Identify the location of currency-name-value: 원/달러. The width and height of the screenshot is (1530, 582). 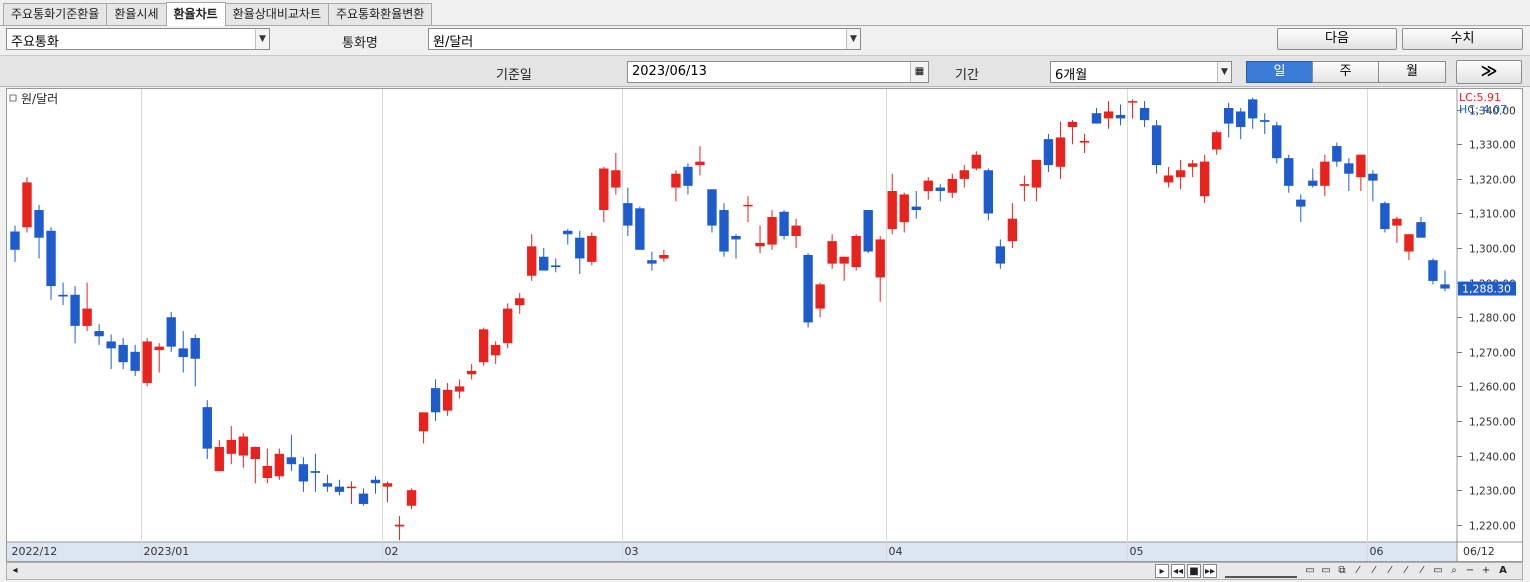
(453, 42).